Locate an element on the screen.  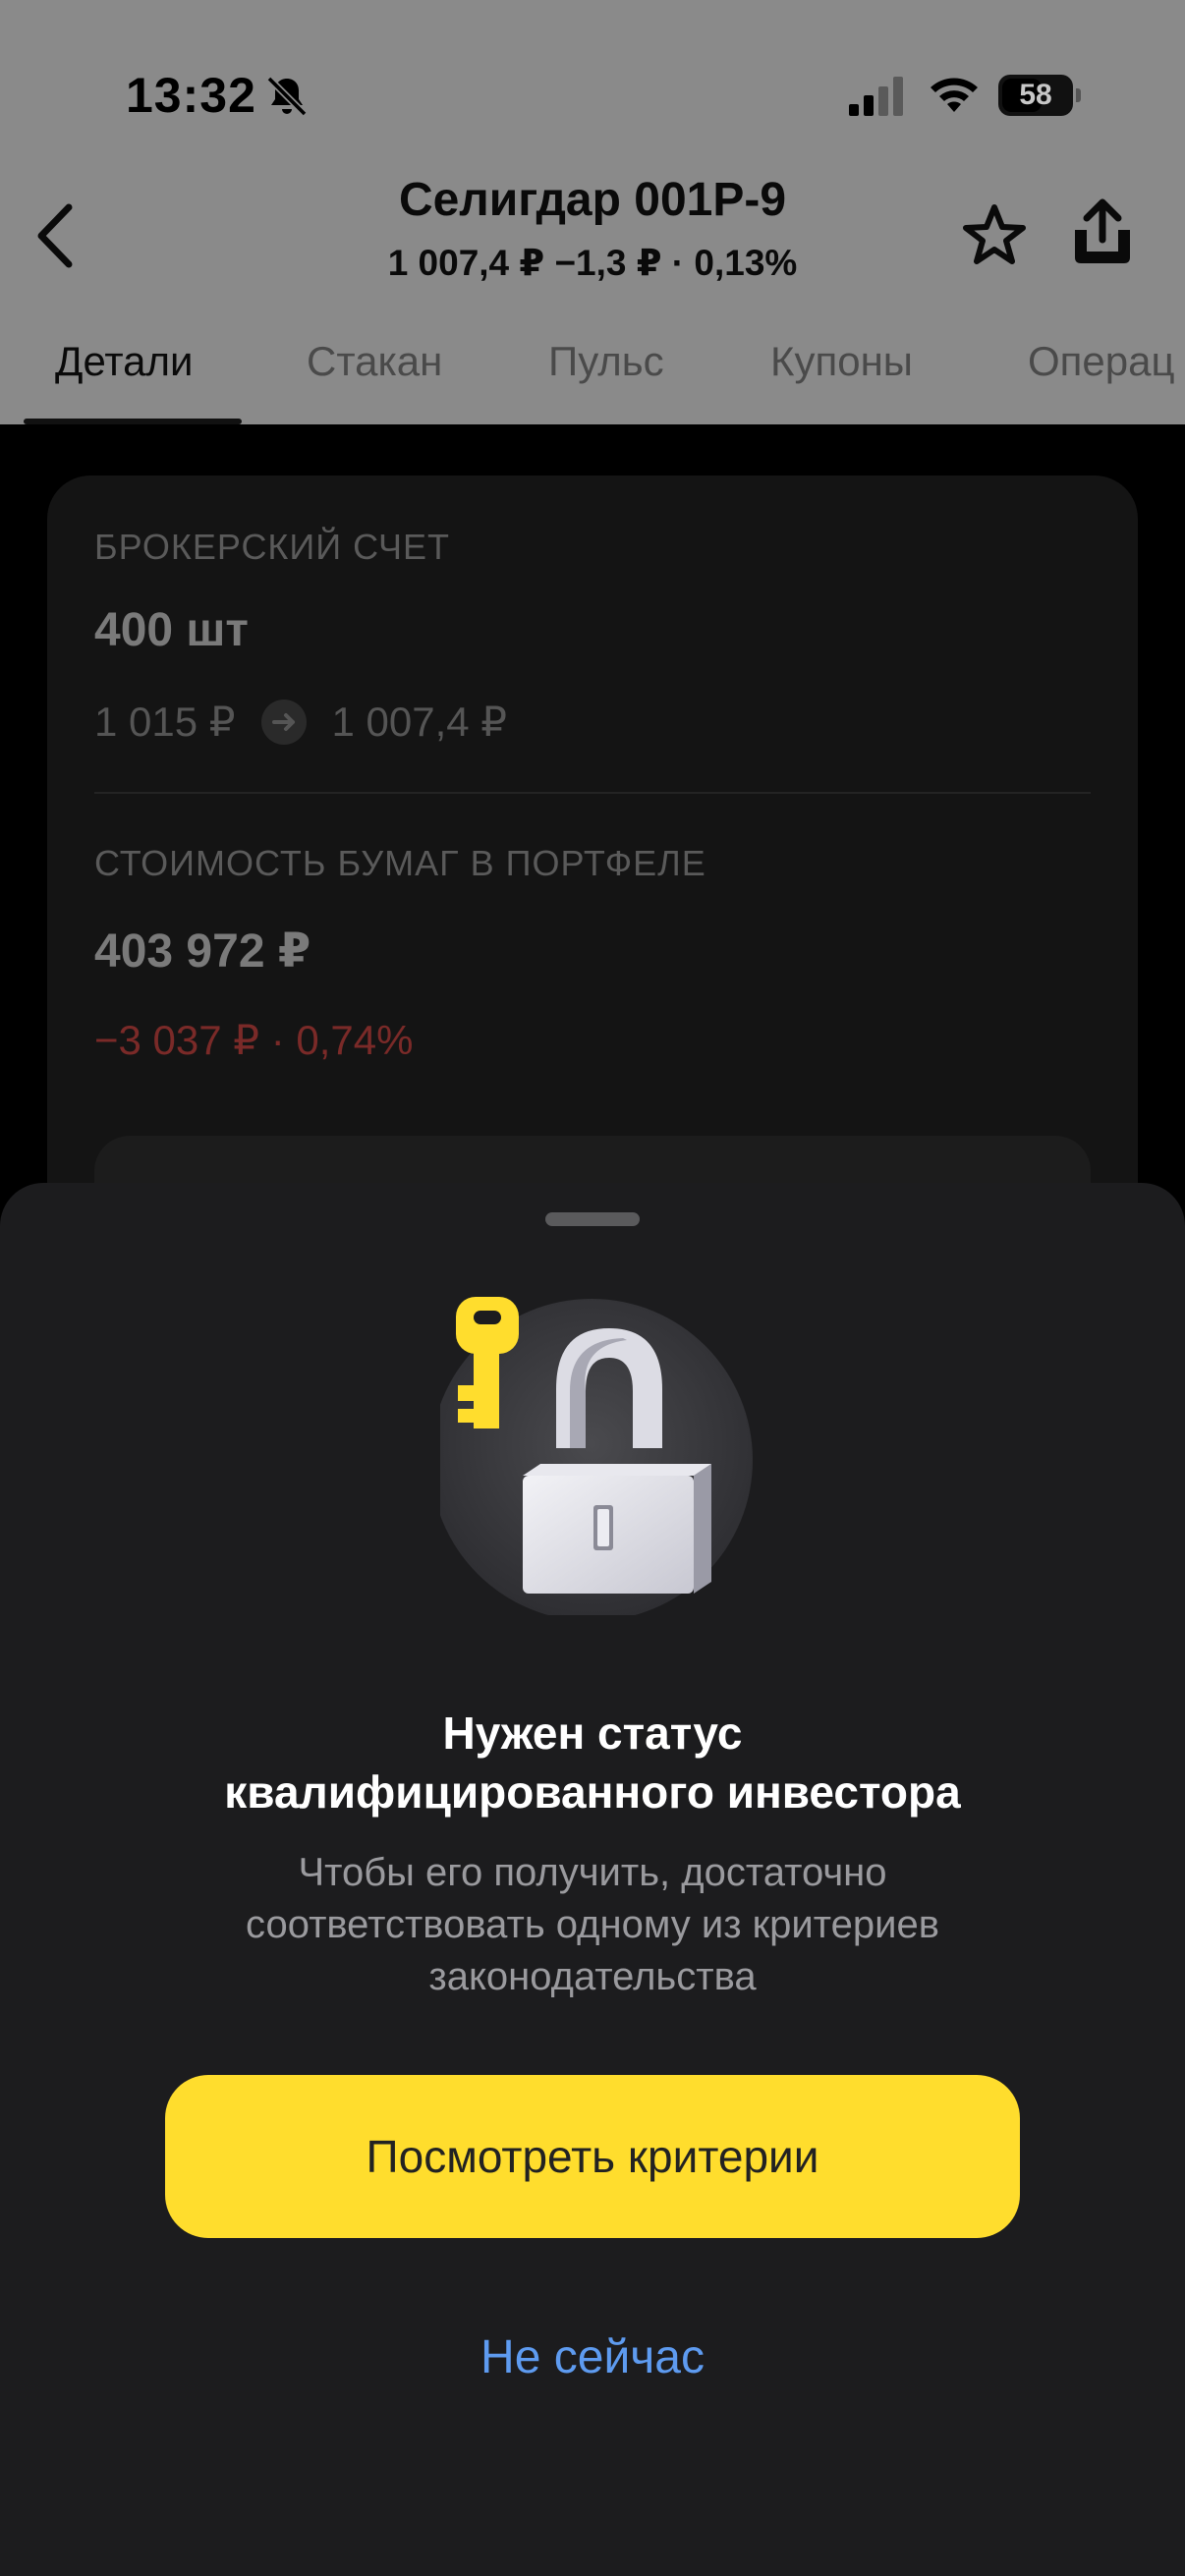
tab-pulse: Пульс is located at coordinates (606, 361).